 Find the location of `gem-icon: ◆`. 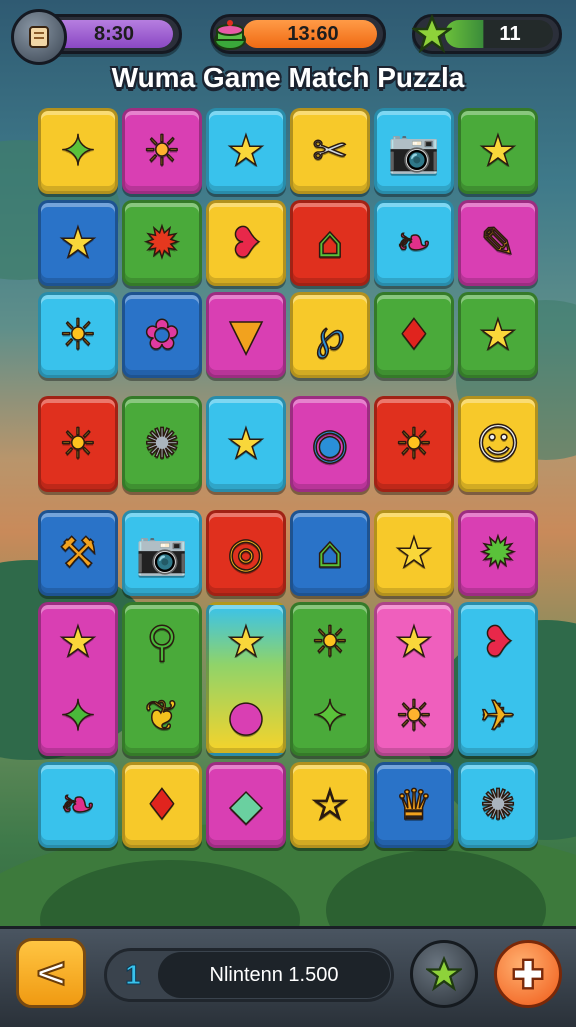

gem-icon: ◆ is located at coordinates (246, 804).